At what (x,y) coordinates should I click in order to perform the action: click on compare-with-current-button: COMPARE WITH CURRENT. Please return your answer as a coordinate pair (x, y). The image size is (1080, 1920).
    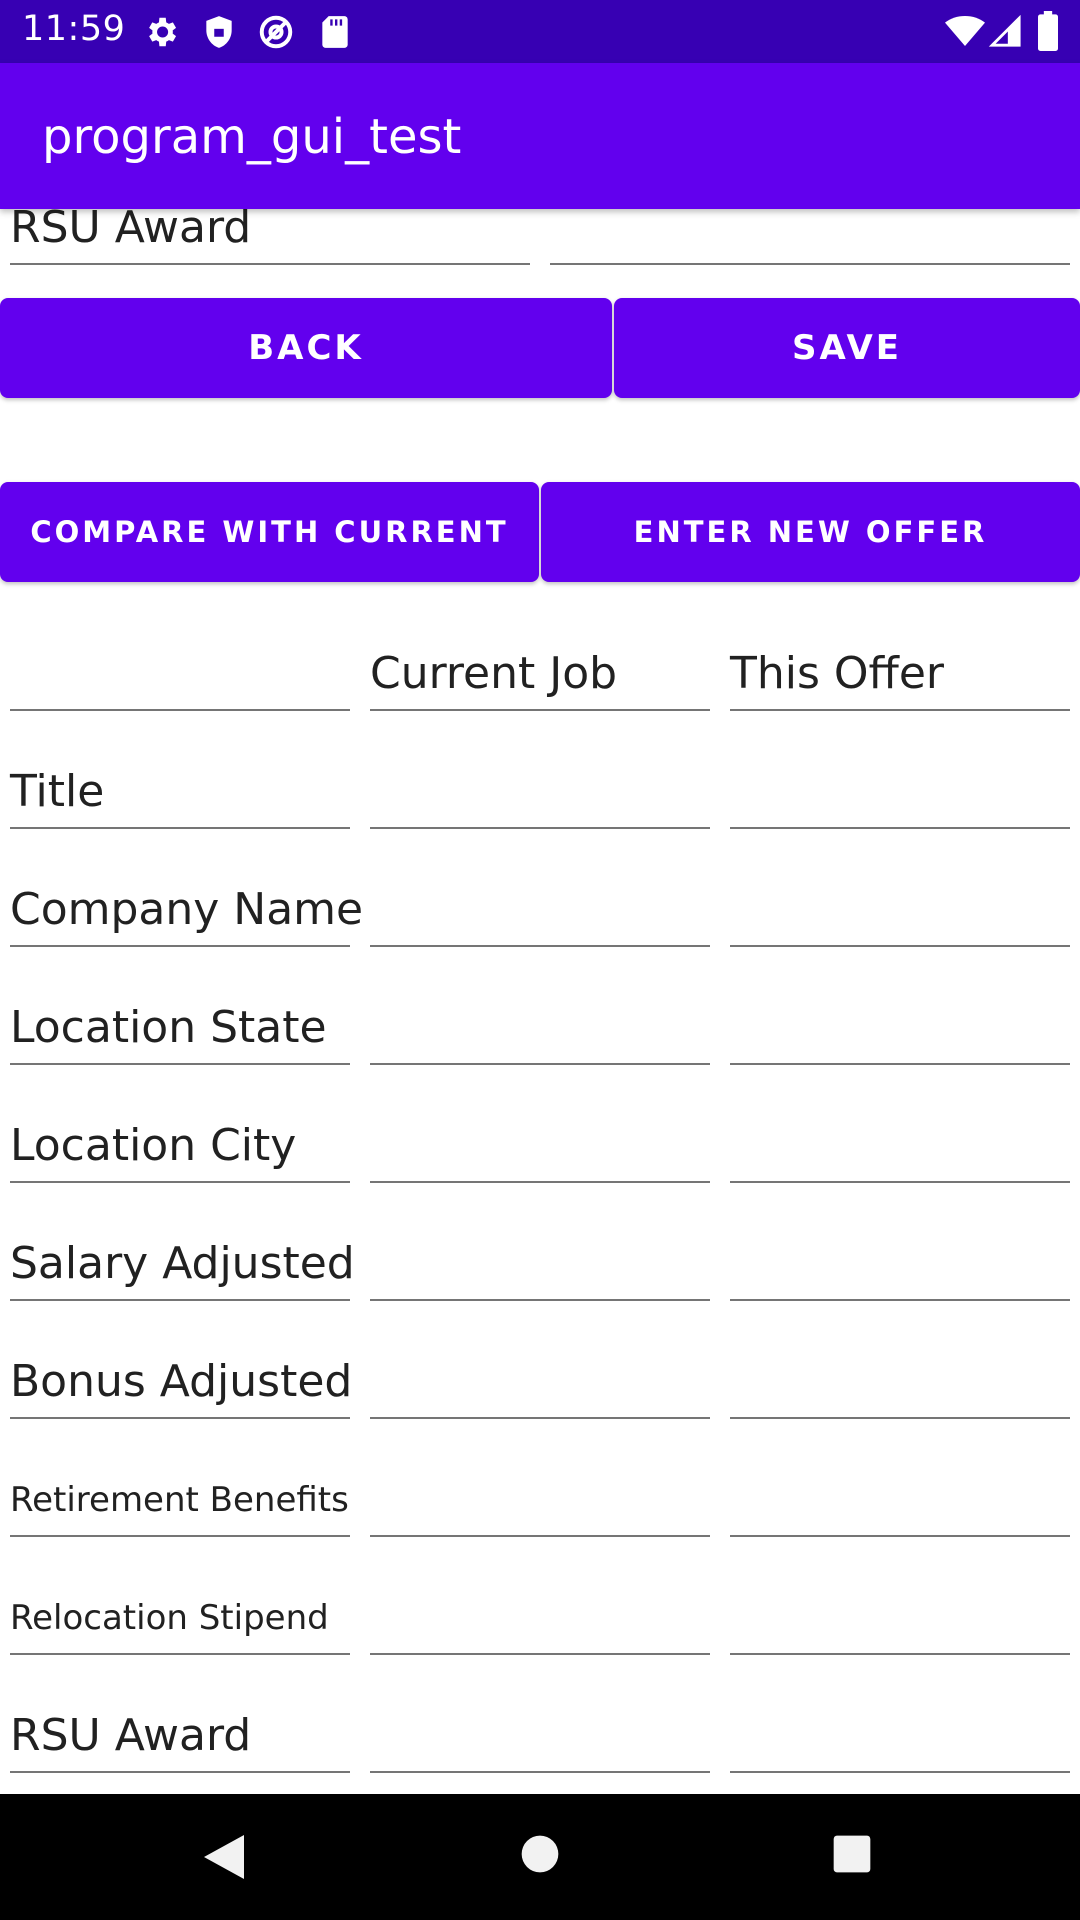
    Looking at the image, I should click on (269, 532).